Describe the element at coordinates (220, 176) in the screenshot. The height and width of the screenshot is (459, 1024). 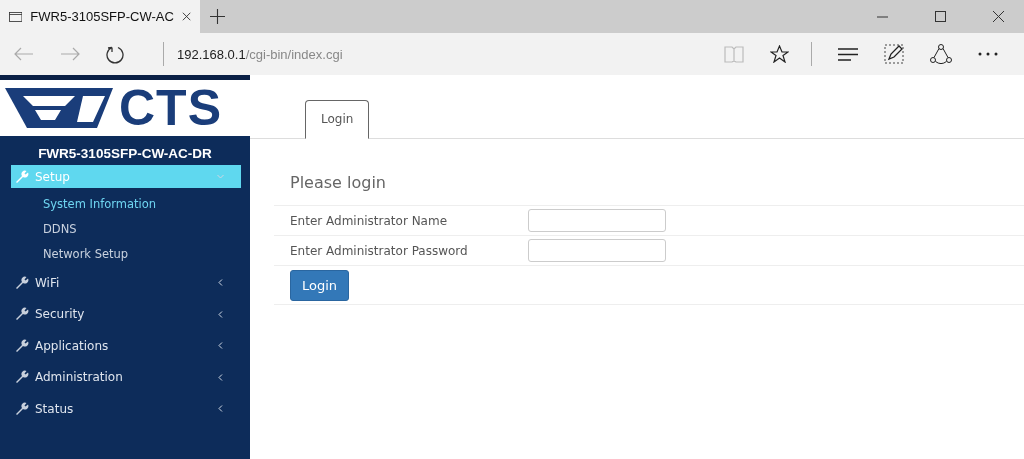
I see `chevron-down-icon` at that location.